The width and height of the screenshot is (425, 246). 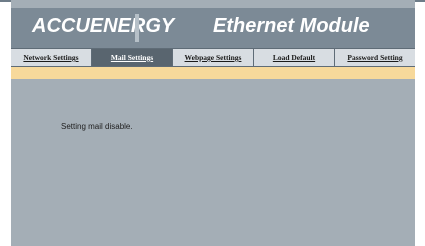 I want to click on tab-mail-settings: Mail Settings, so click(x=132, y=57).